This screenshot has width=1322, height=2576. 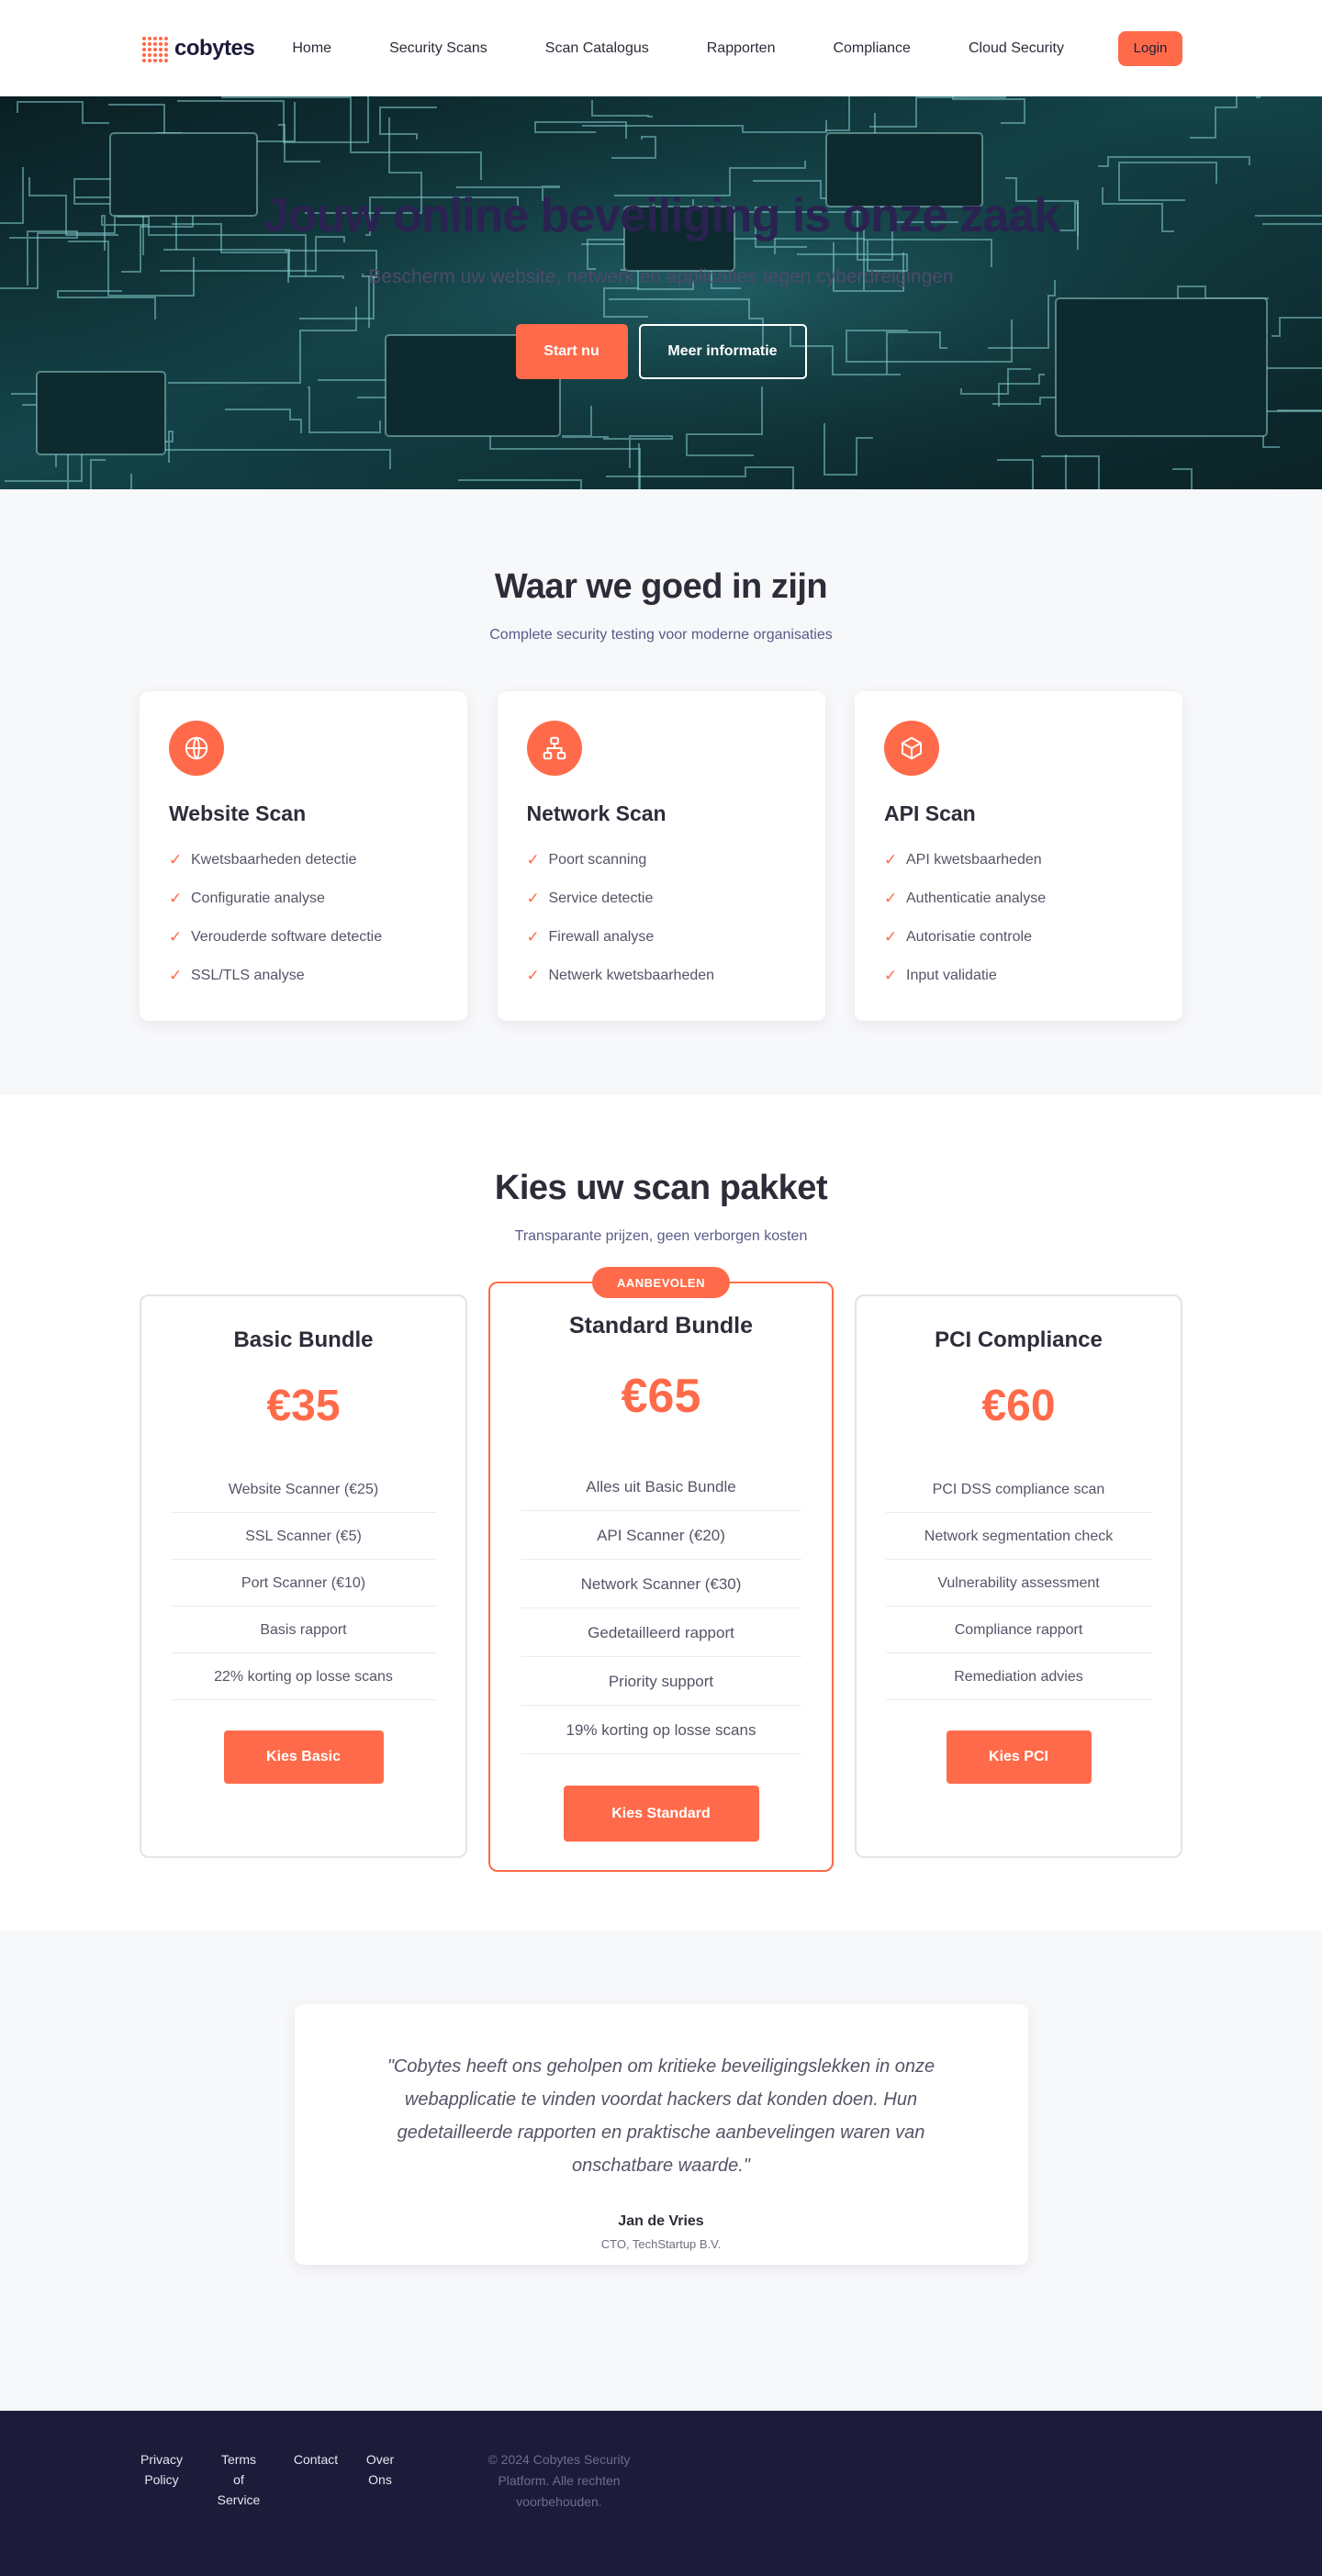 I want to click on plan-name: Basic Bundle, so click(x=303, y=1339).